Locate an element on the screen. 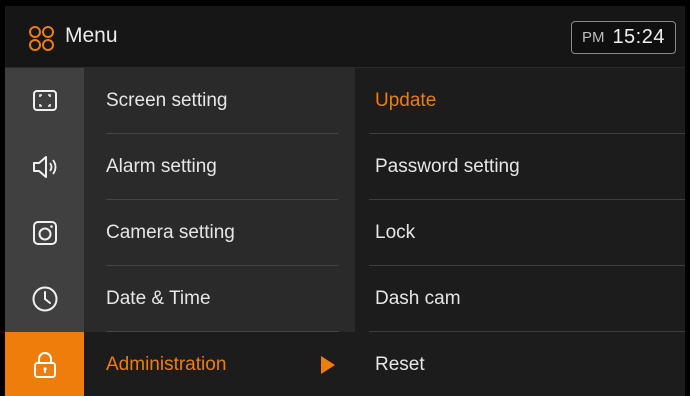 Image resolution: width=690 pixels, height=396 pixels. rail-item-sound is located at coordinates (44, 167).